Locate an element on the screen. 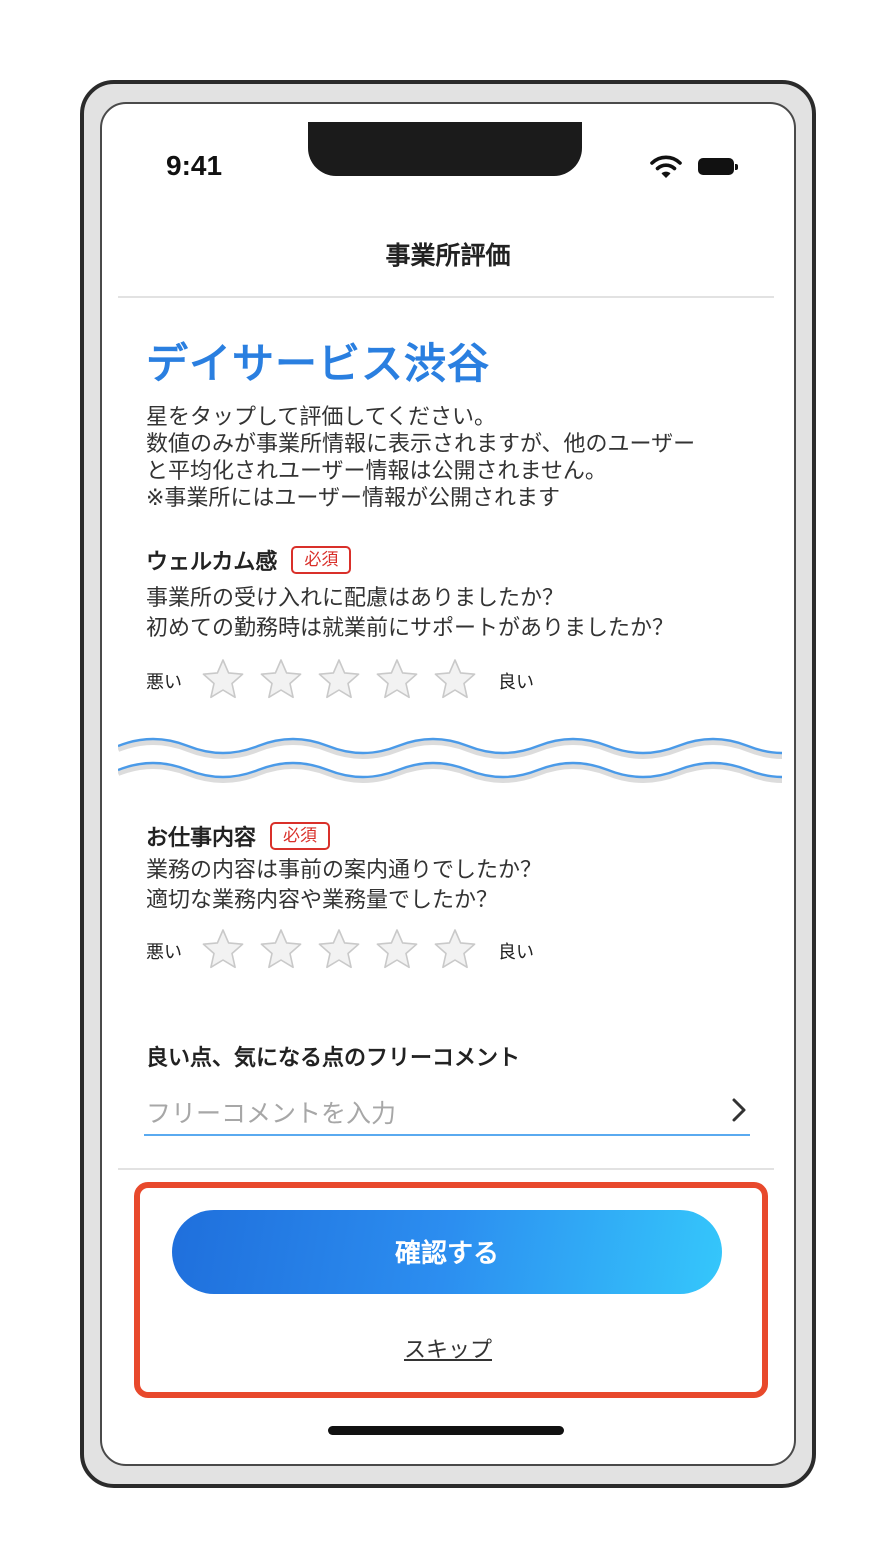  instruction-line: 星をタップして評価してください。 is located at coordinates (321, 417).